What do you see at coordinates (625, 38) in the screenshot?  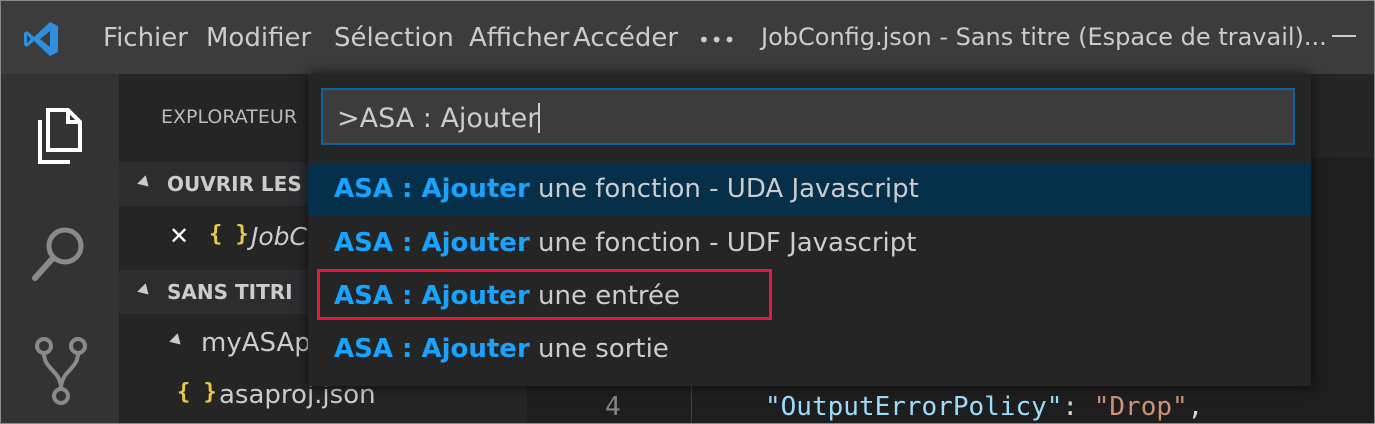 I see `menu-go: Accéder` at bounding box center [625, 38].